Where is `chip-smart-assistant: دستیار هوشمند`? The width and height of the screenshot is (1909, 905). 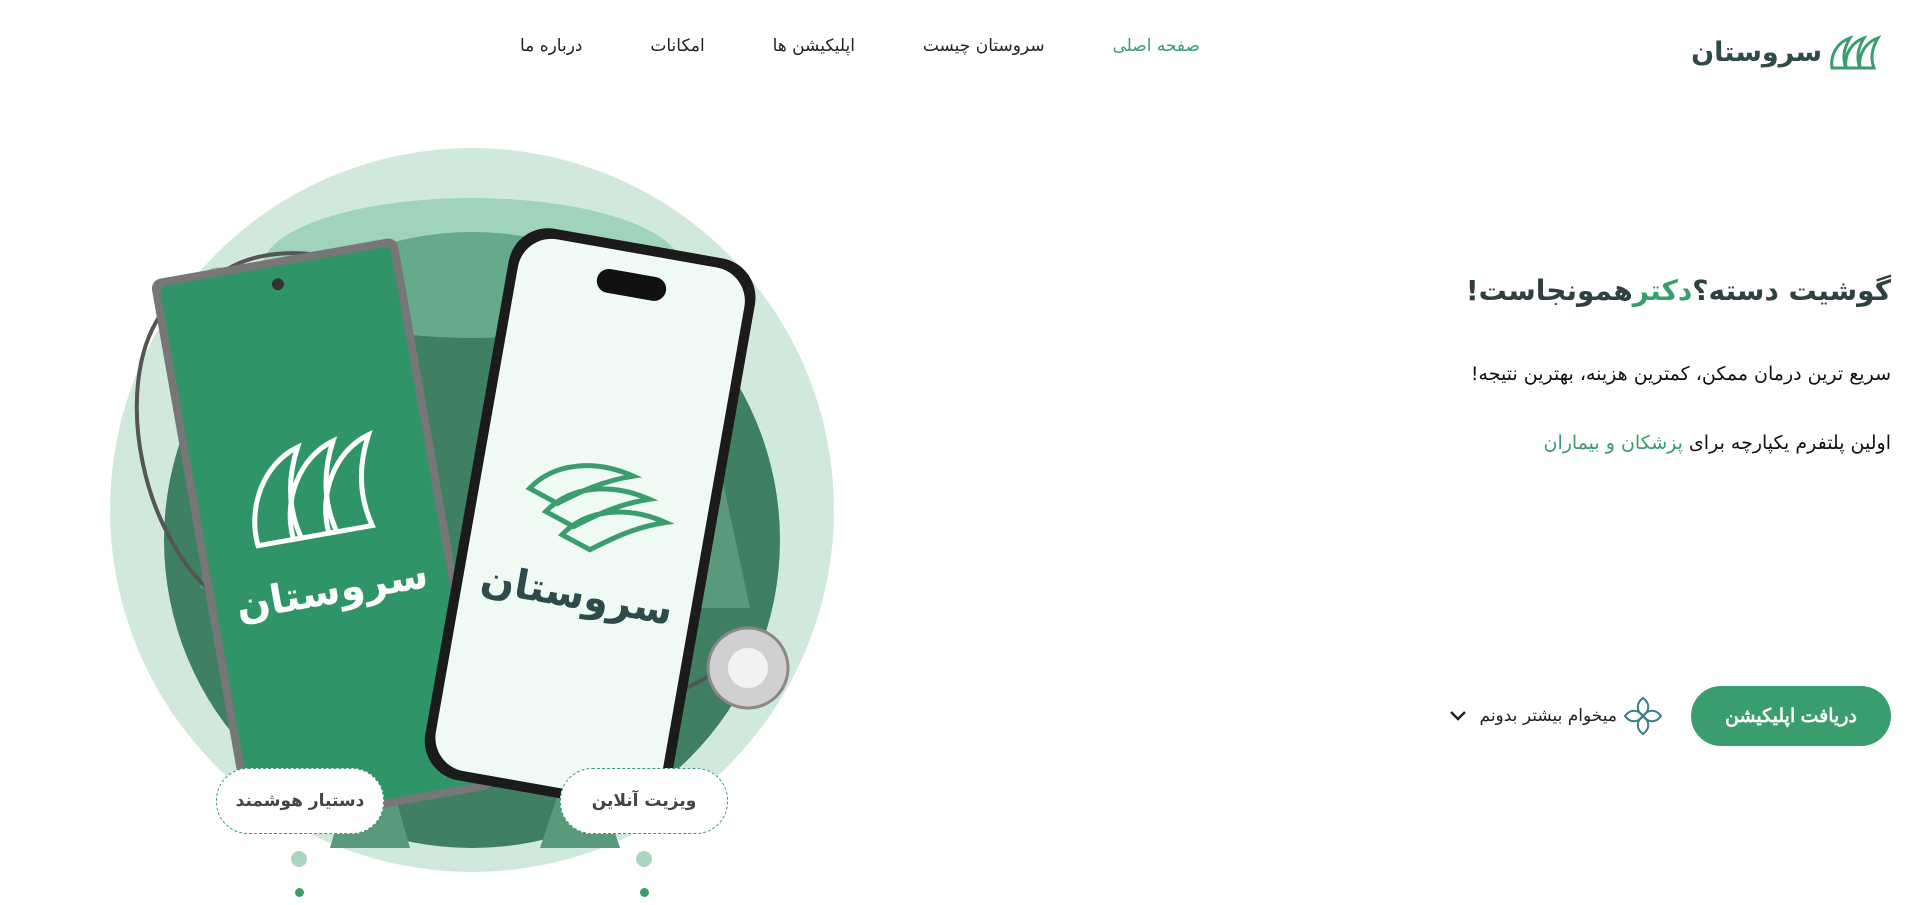 chip-smart-assistant: دستیار هوشمند is located at coordinates (300, 801).